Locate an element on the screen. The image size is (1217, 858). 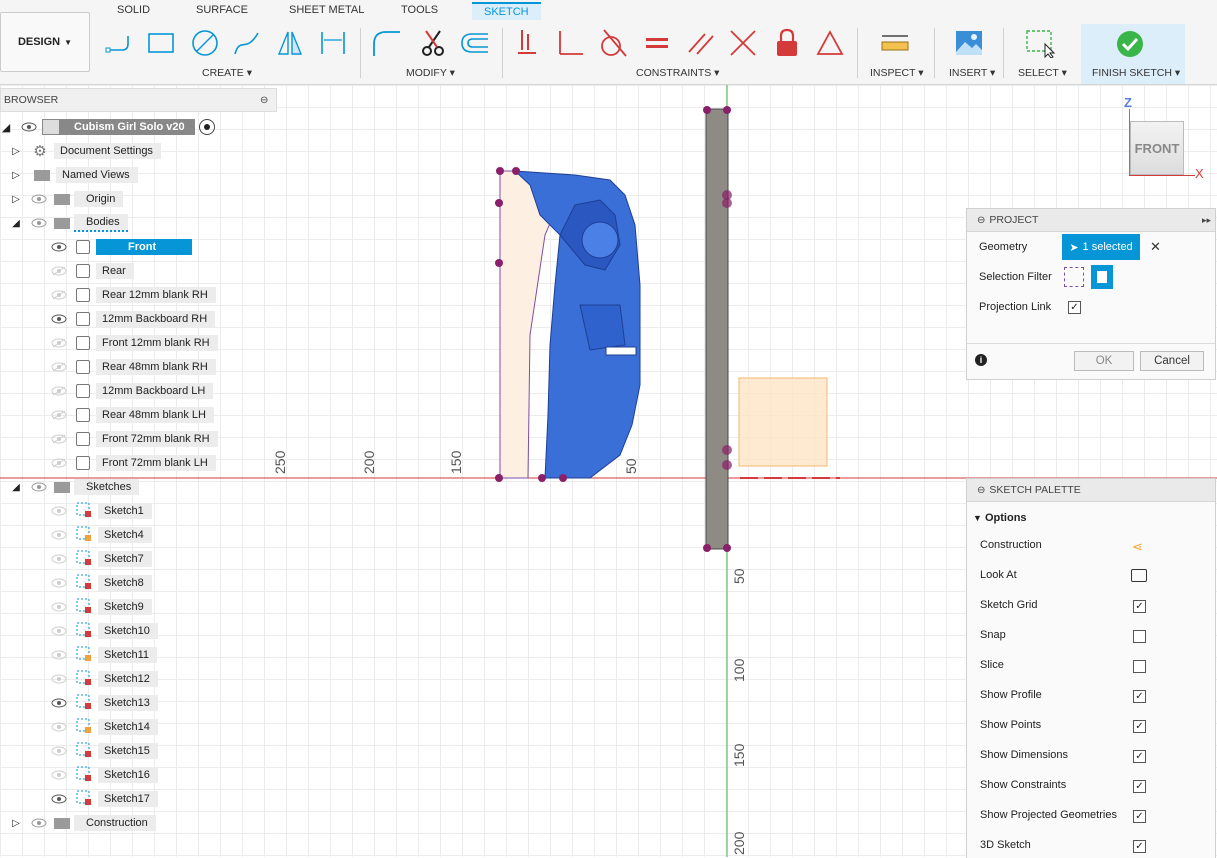
expand-arrow-icon: ◢ is located at coordinates (6, 127).